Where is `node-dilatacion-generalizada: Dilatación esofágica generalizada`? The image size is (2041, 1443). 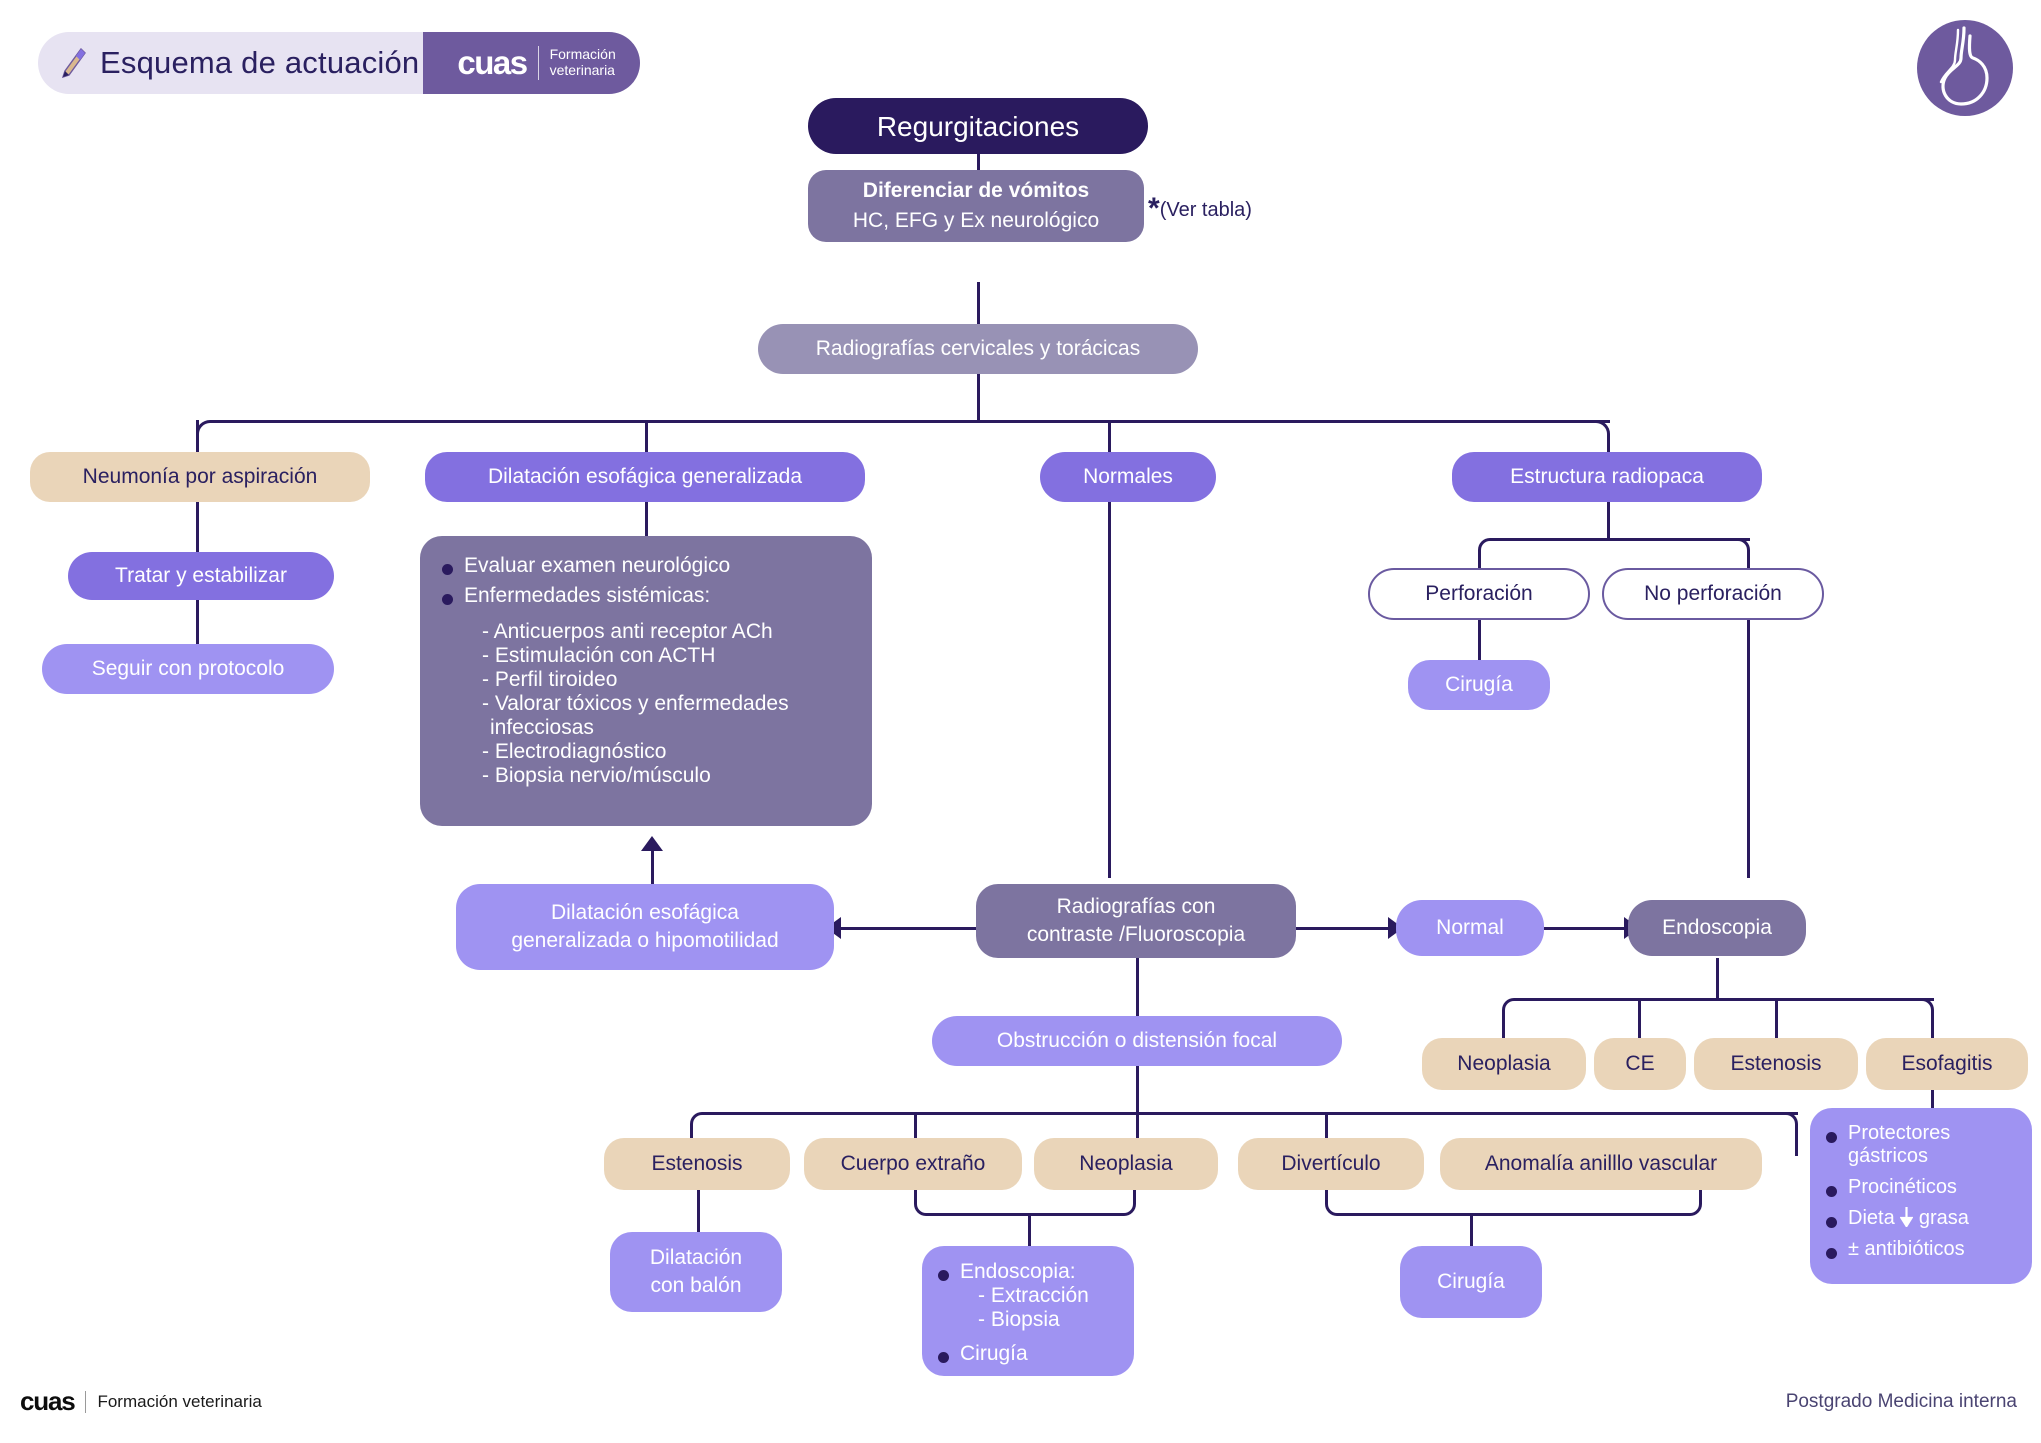
node-dilatacion-generalizada: Dilatación esofágica generalizada is located at coordinates (645, 477).